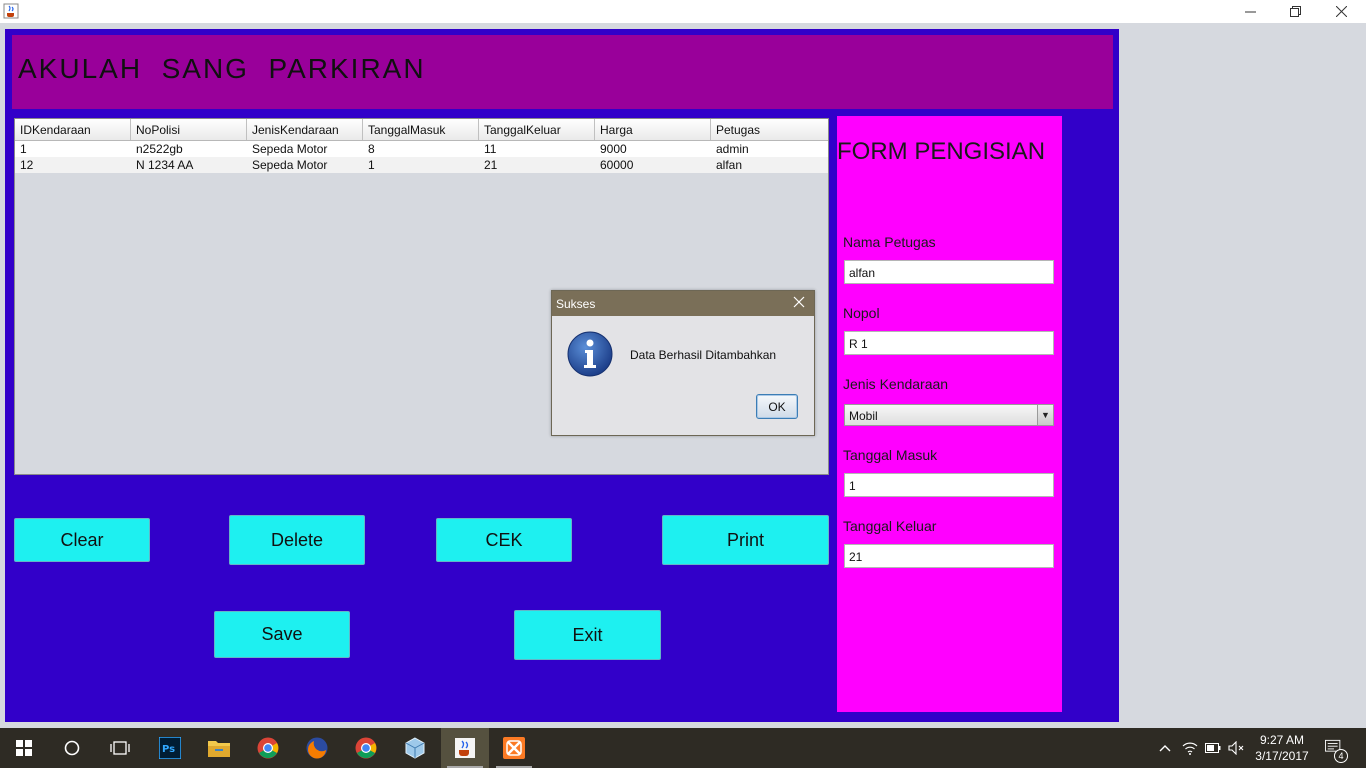  Describe the element at coordinates (1165, 748) in the screenshot. I see `chevron-up-icon` at that location.